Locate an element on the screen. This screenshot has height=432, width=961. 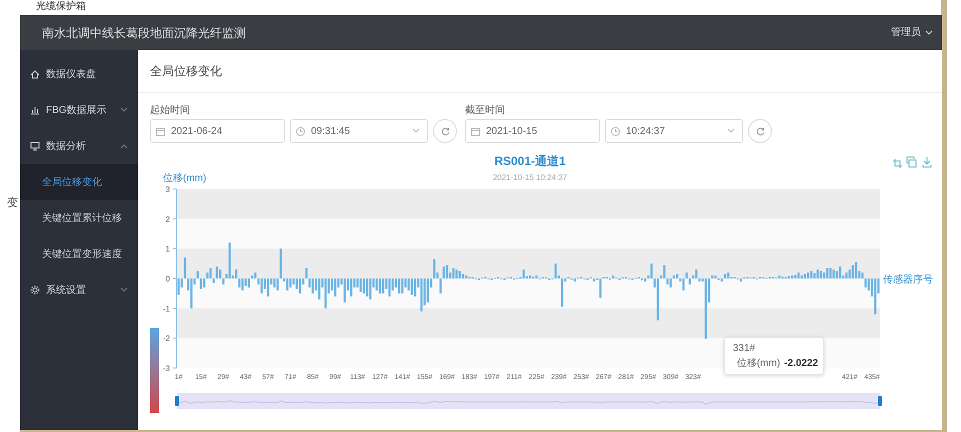
date-field: 2021-06-24 is located at coordinates (217, 131).